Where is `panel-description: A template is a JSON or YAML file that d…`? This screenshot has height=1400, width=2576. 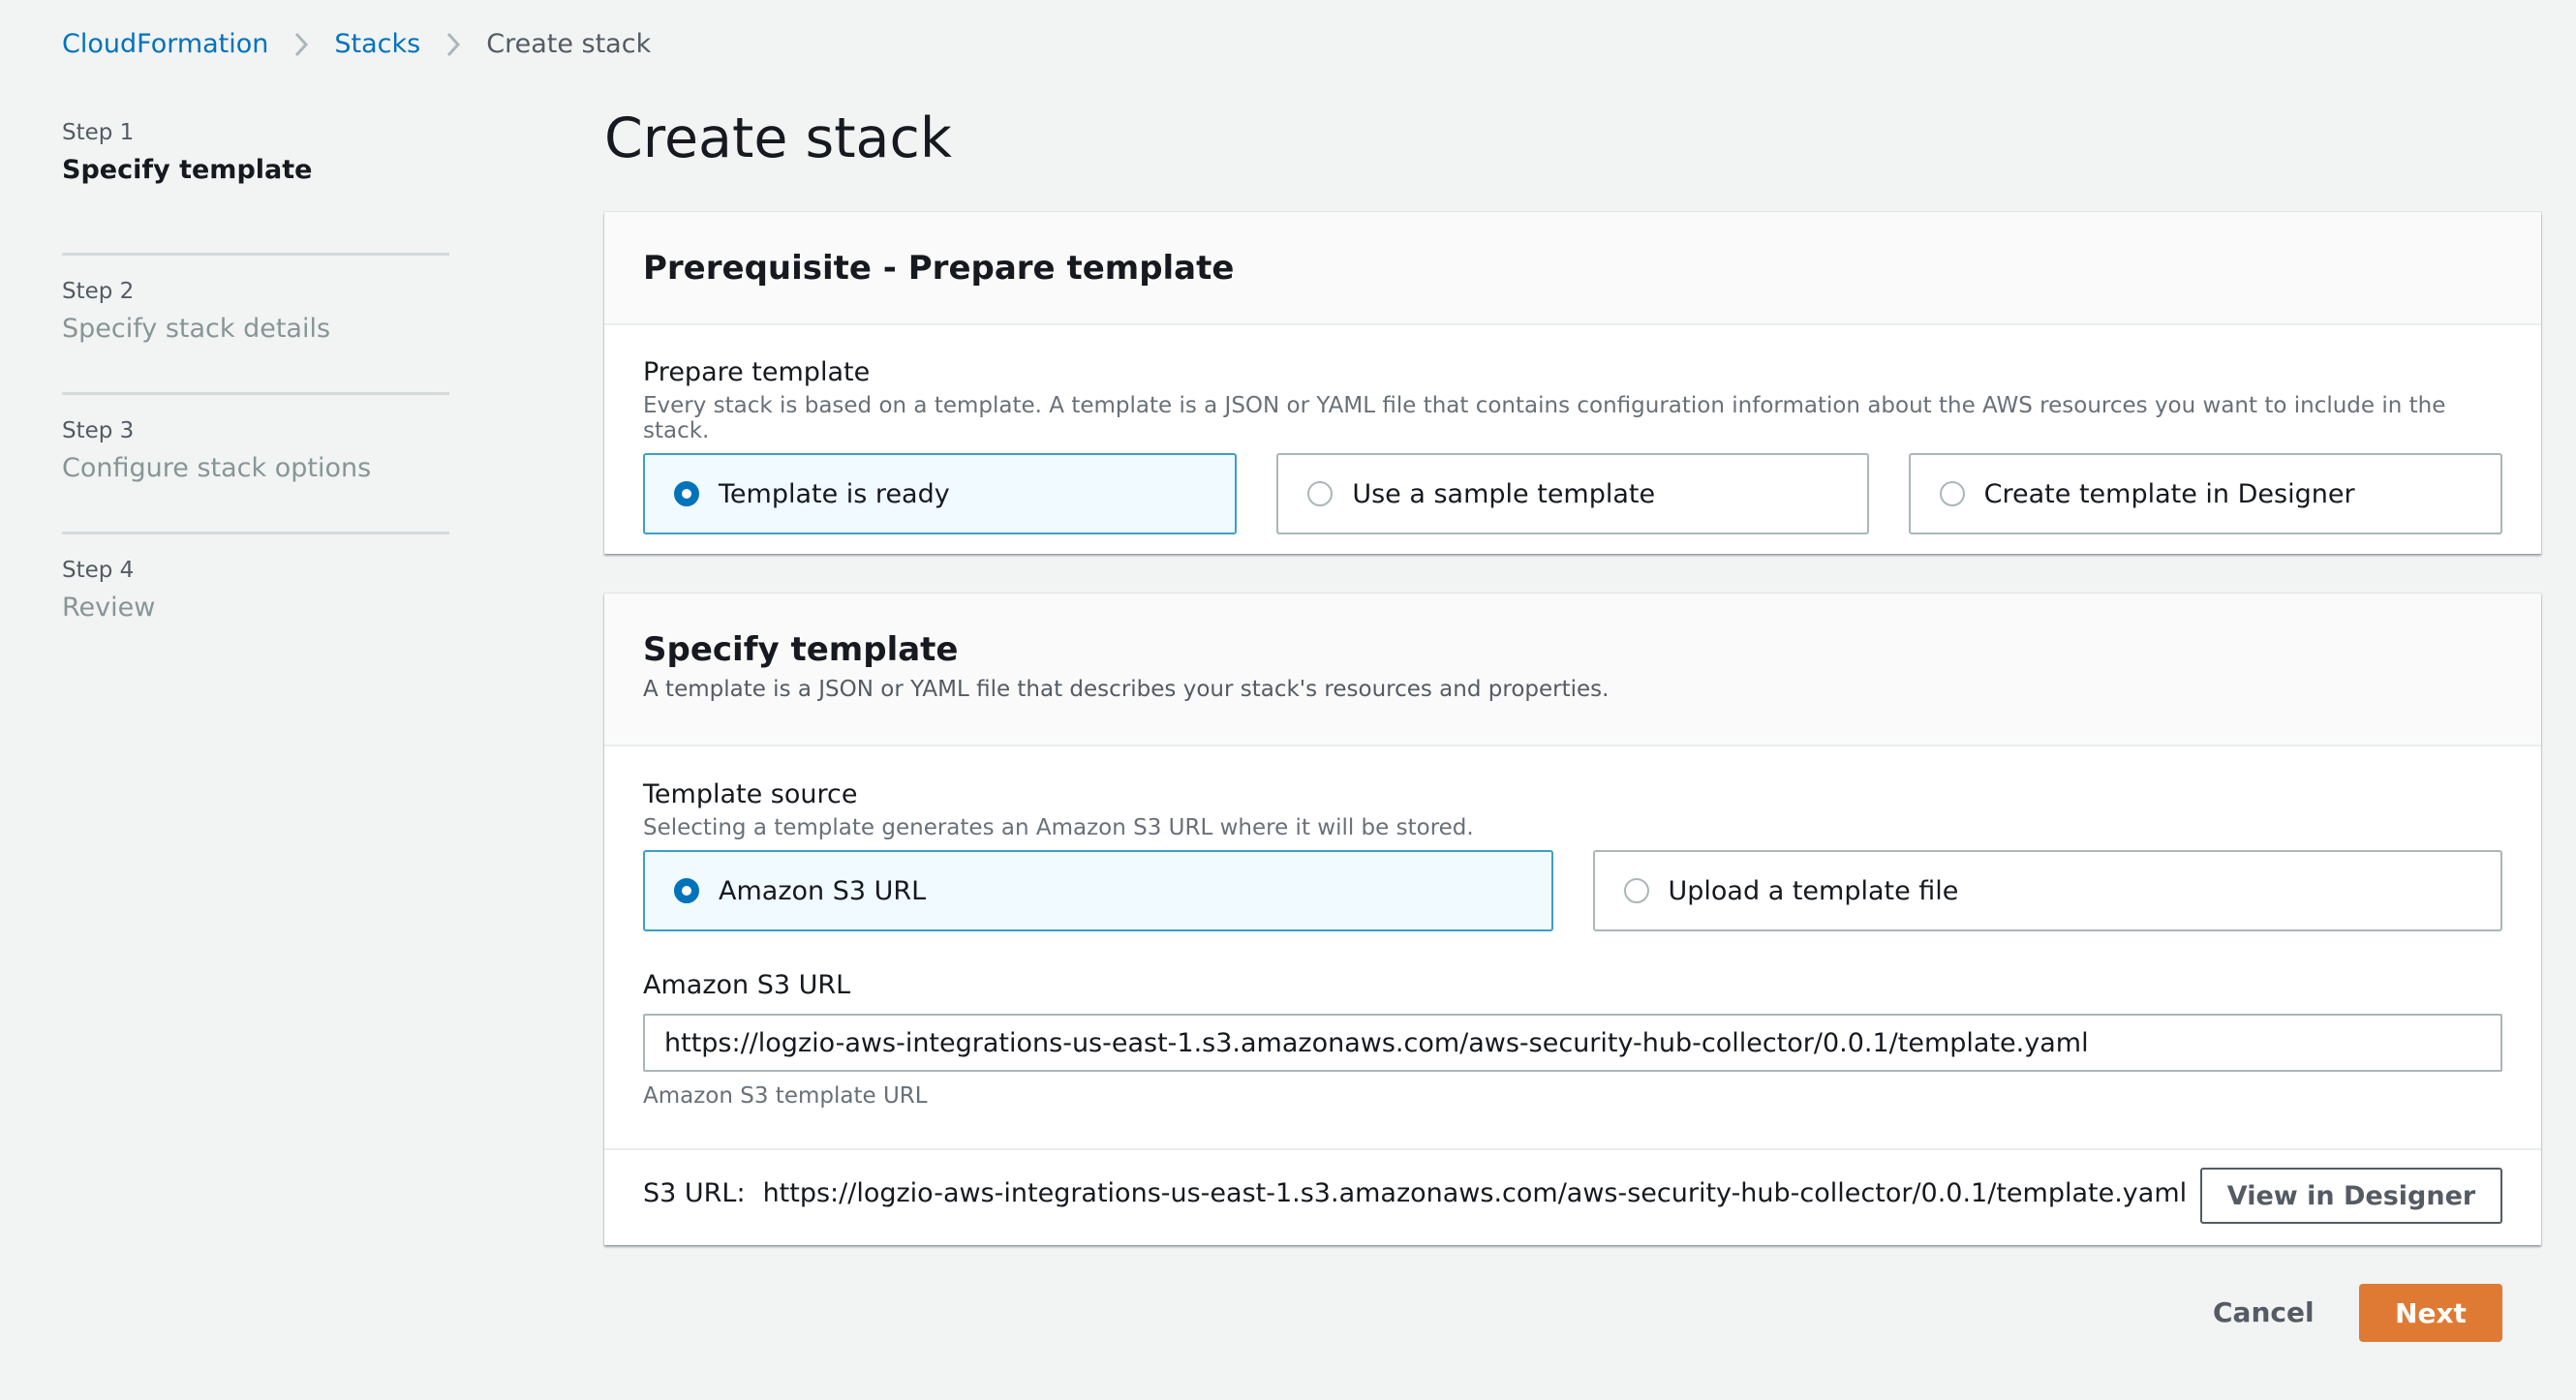
panel-description: A template is a JSON or YAML file that d… is located at coordinates (1126, 690).